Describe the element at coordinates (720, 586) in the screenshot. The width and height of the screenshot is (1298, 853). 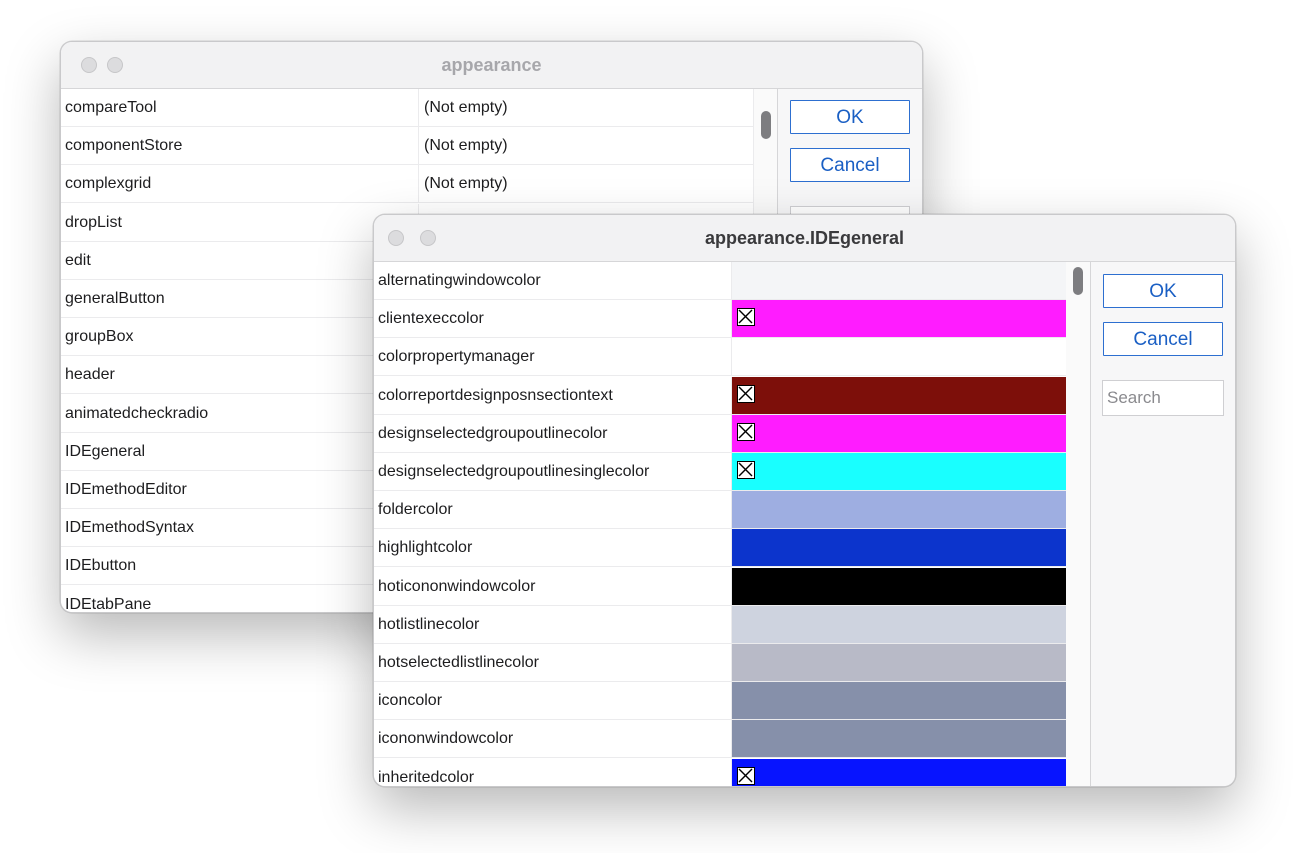
I see `table-row: hoticononwindowcolor` at that location.